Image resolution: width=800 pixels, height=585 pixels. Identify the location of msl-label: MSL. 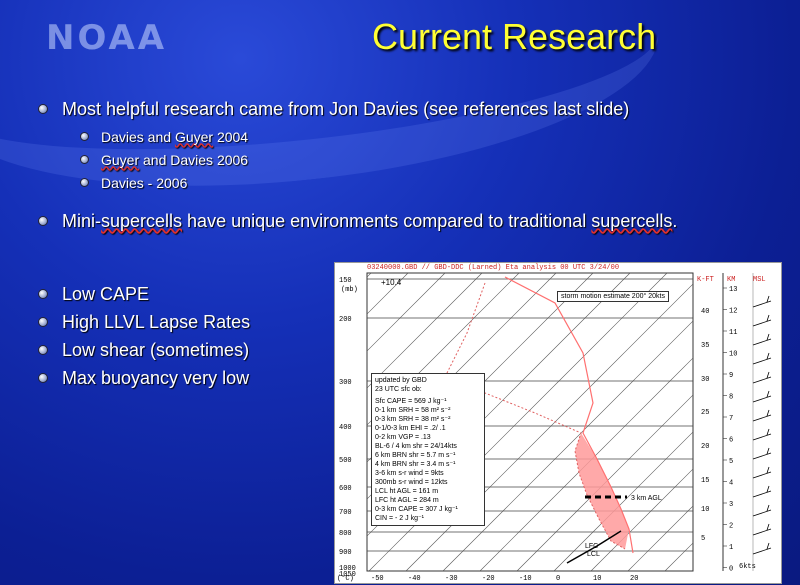
(759, 280).